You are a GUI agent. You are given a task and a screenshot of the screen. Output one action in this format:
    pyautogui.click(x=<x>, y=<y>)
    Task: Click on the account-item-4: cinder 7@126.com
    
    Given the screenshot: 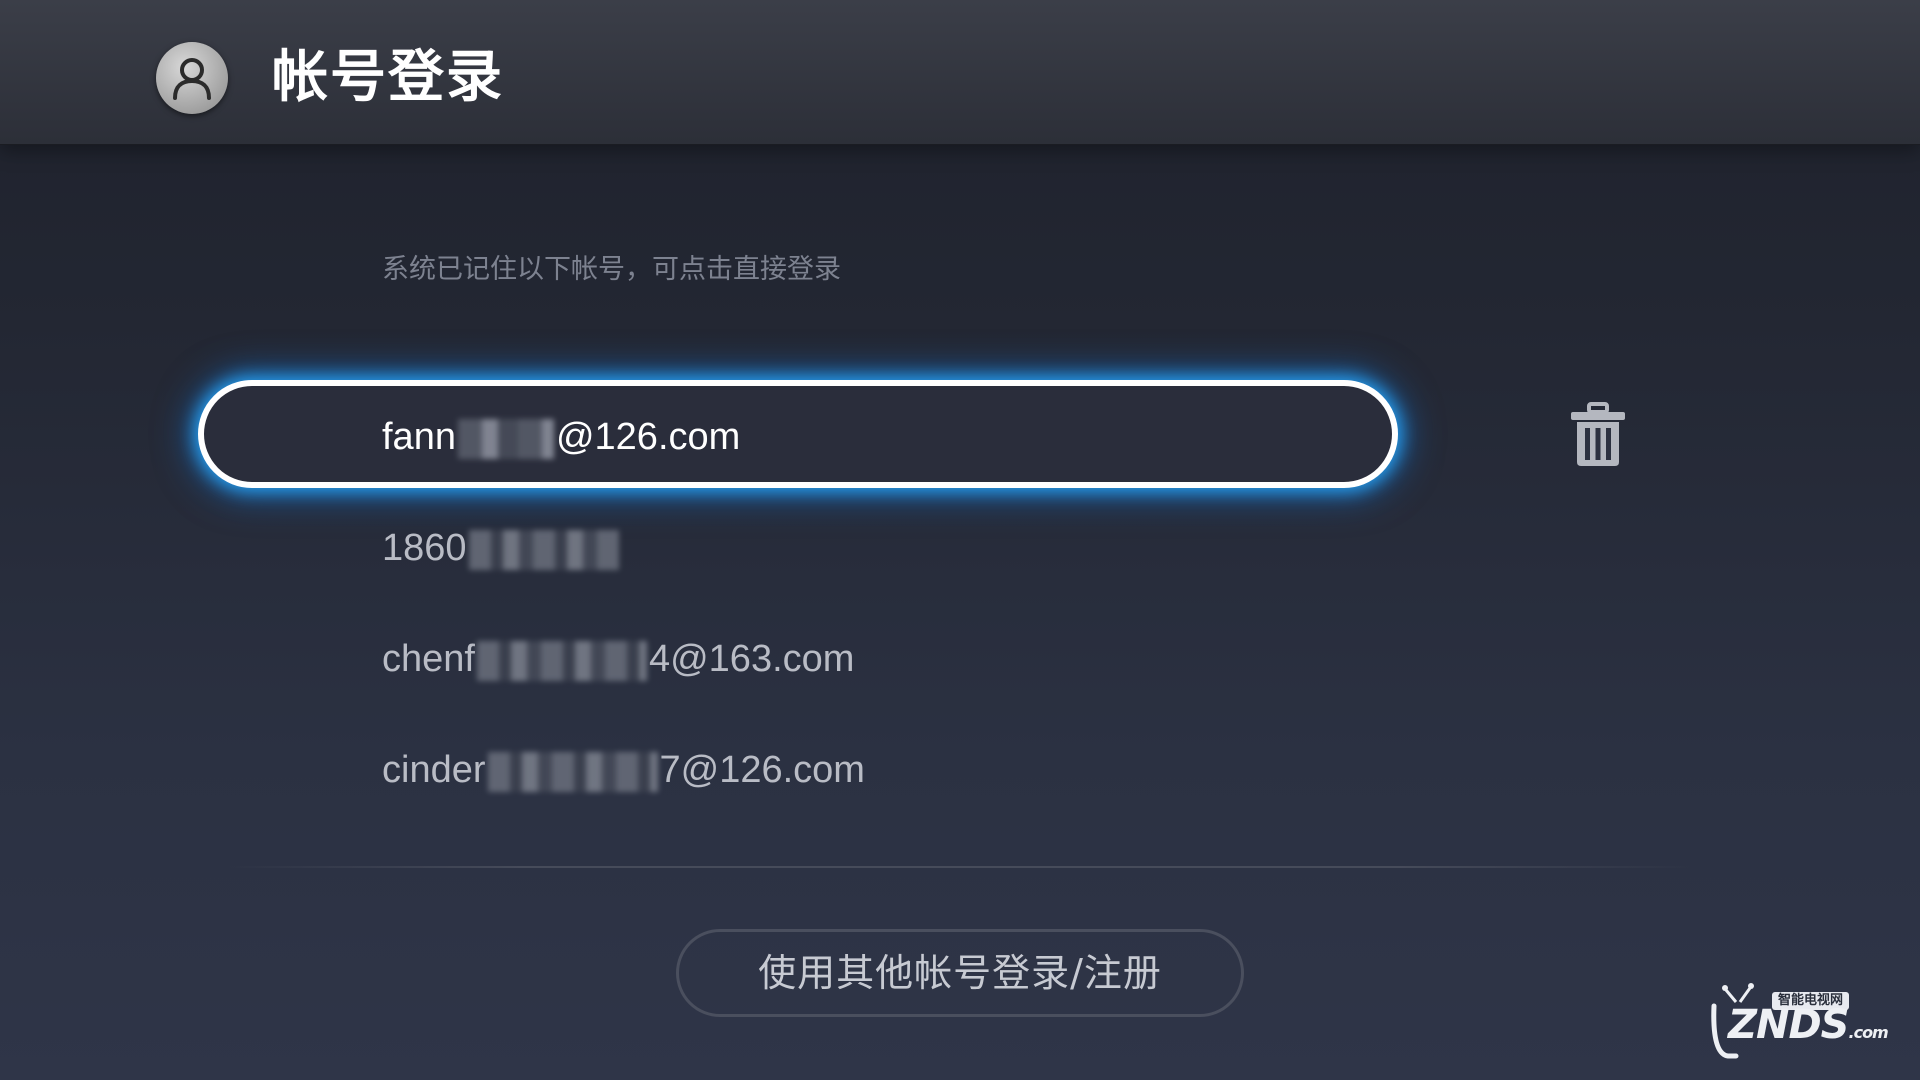 What is the action you would take?
    pyautogui.click(x=623, y=770)
    